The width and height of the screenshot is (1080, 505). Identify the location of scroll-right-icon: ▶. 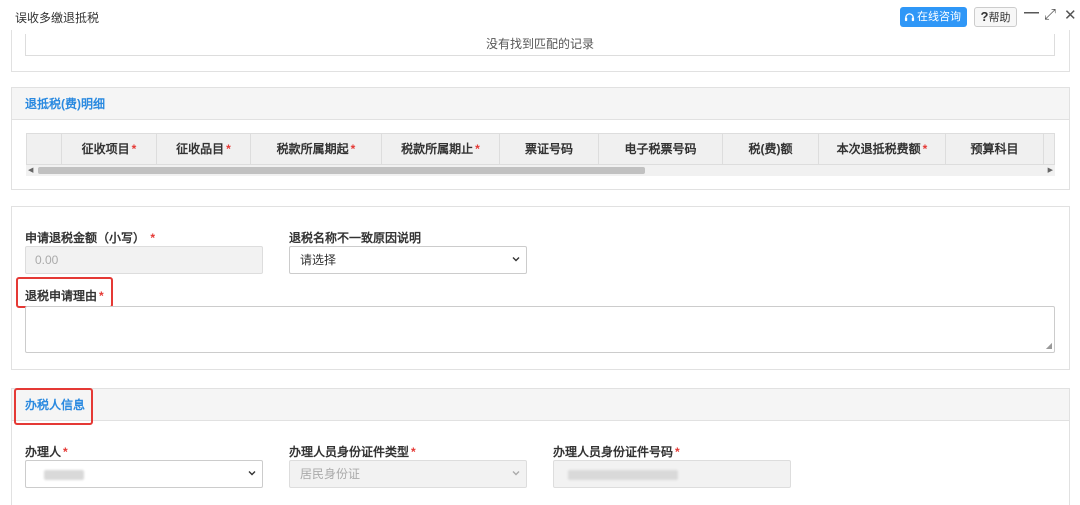
(1050, 170).